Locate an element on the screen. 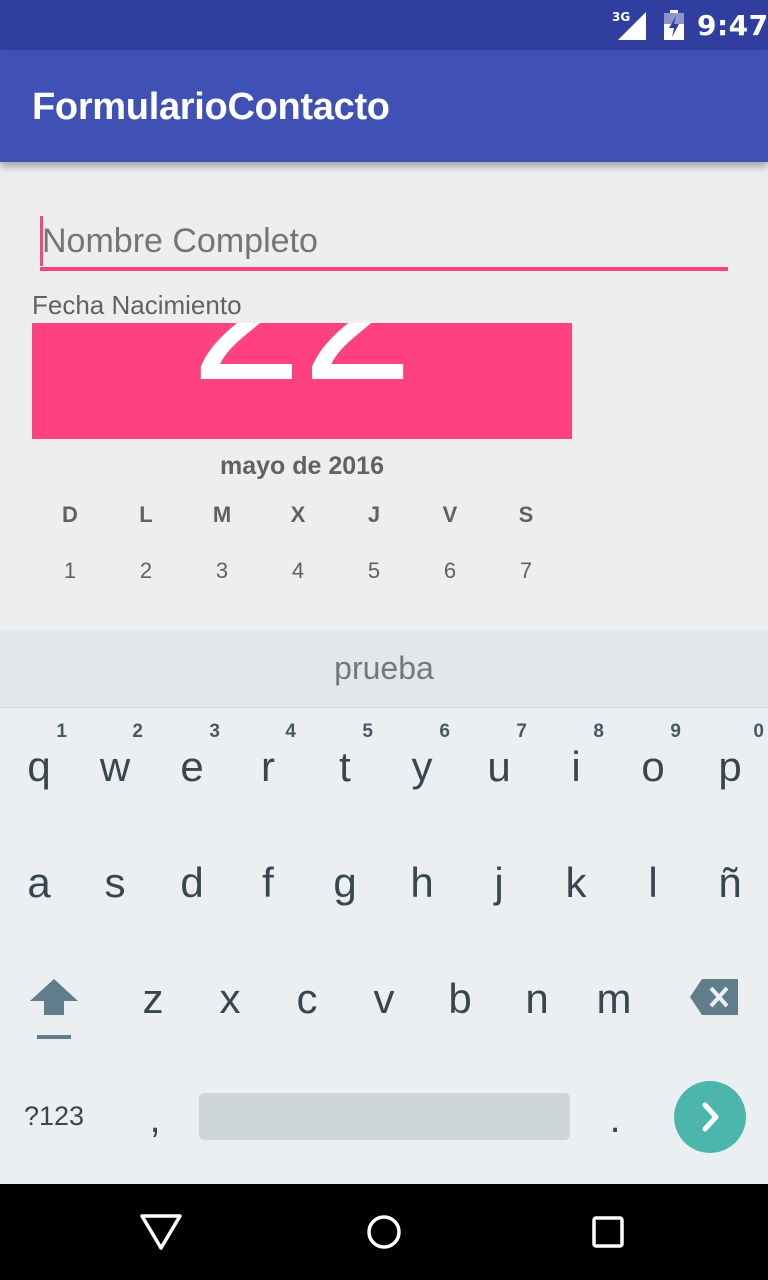 This screenshot has height=1280, width=768. key-t: 5t is located at coordinates (345, 759).